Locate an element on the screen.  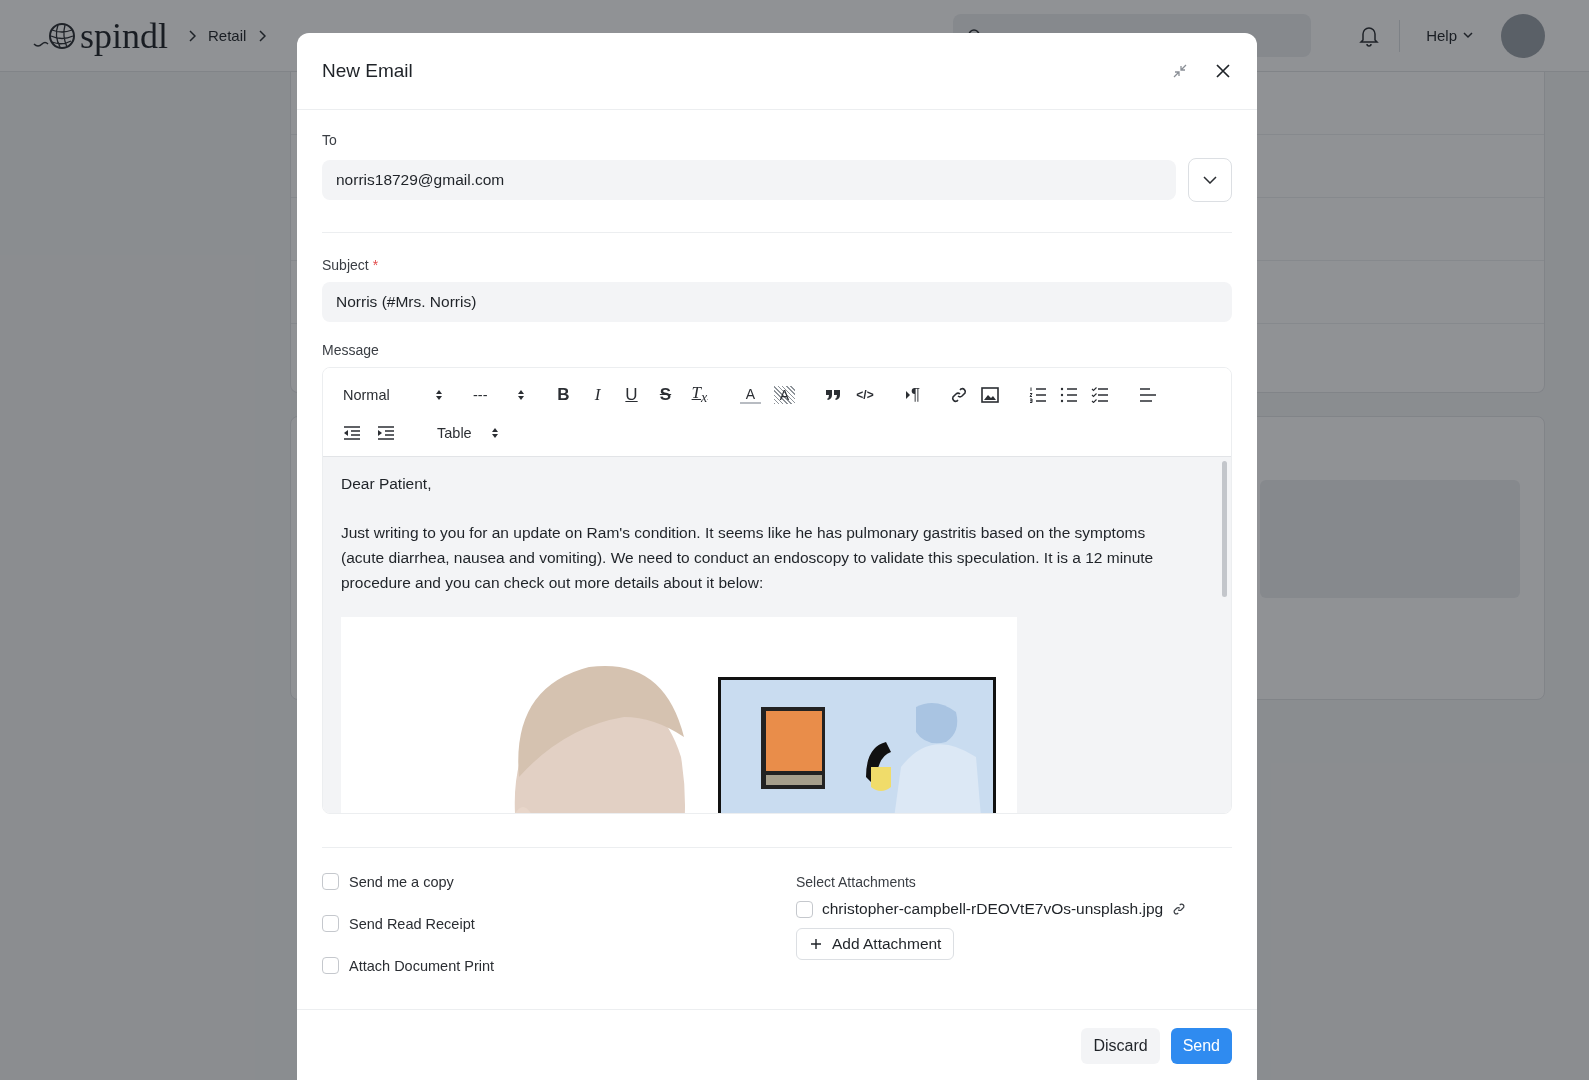
triangle-icon is located at coordinates (908, 395).